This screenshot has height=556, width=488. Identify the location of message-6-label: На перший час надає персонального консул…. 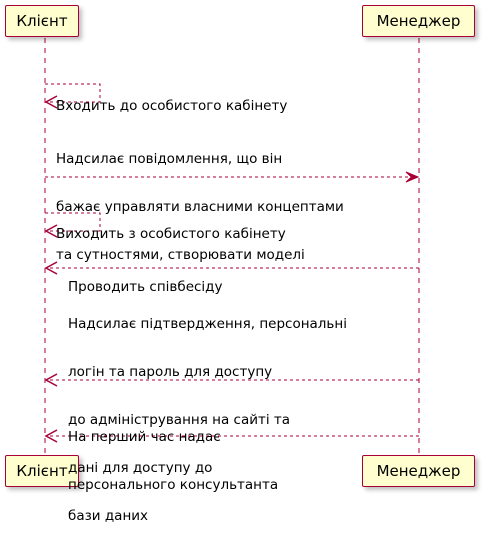
(173, 461).